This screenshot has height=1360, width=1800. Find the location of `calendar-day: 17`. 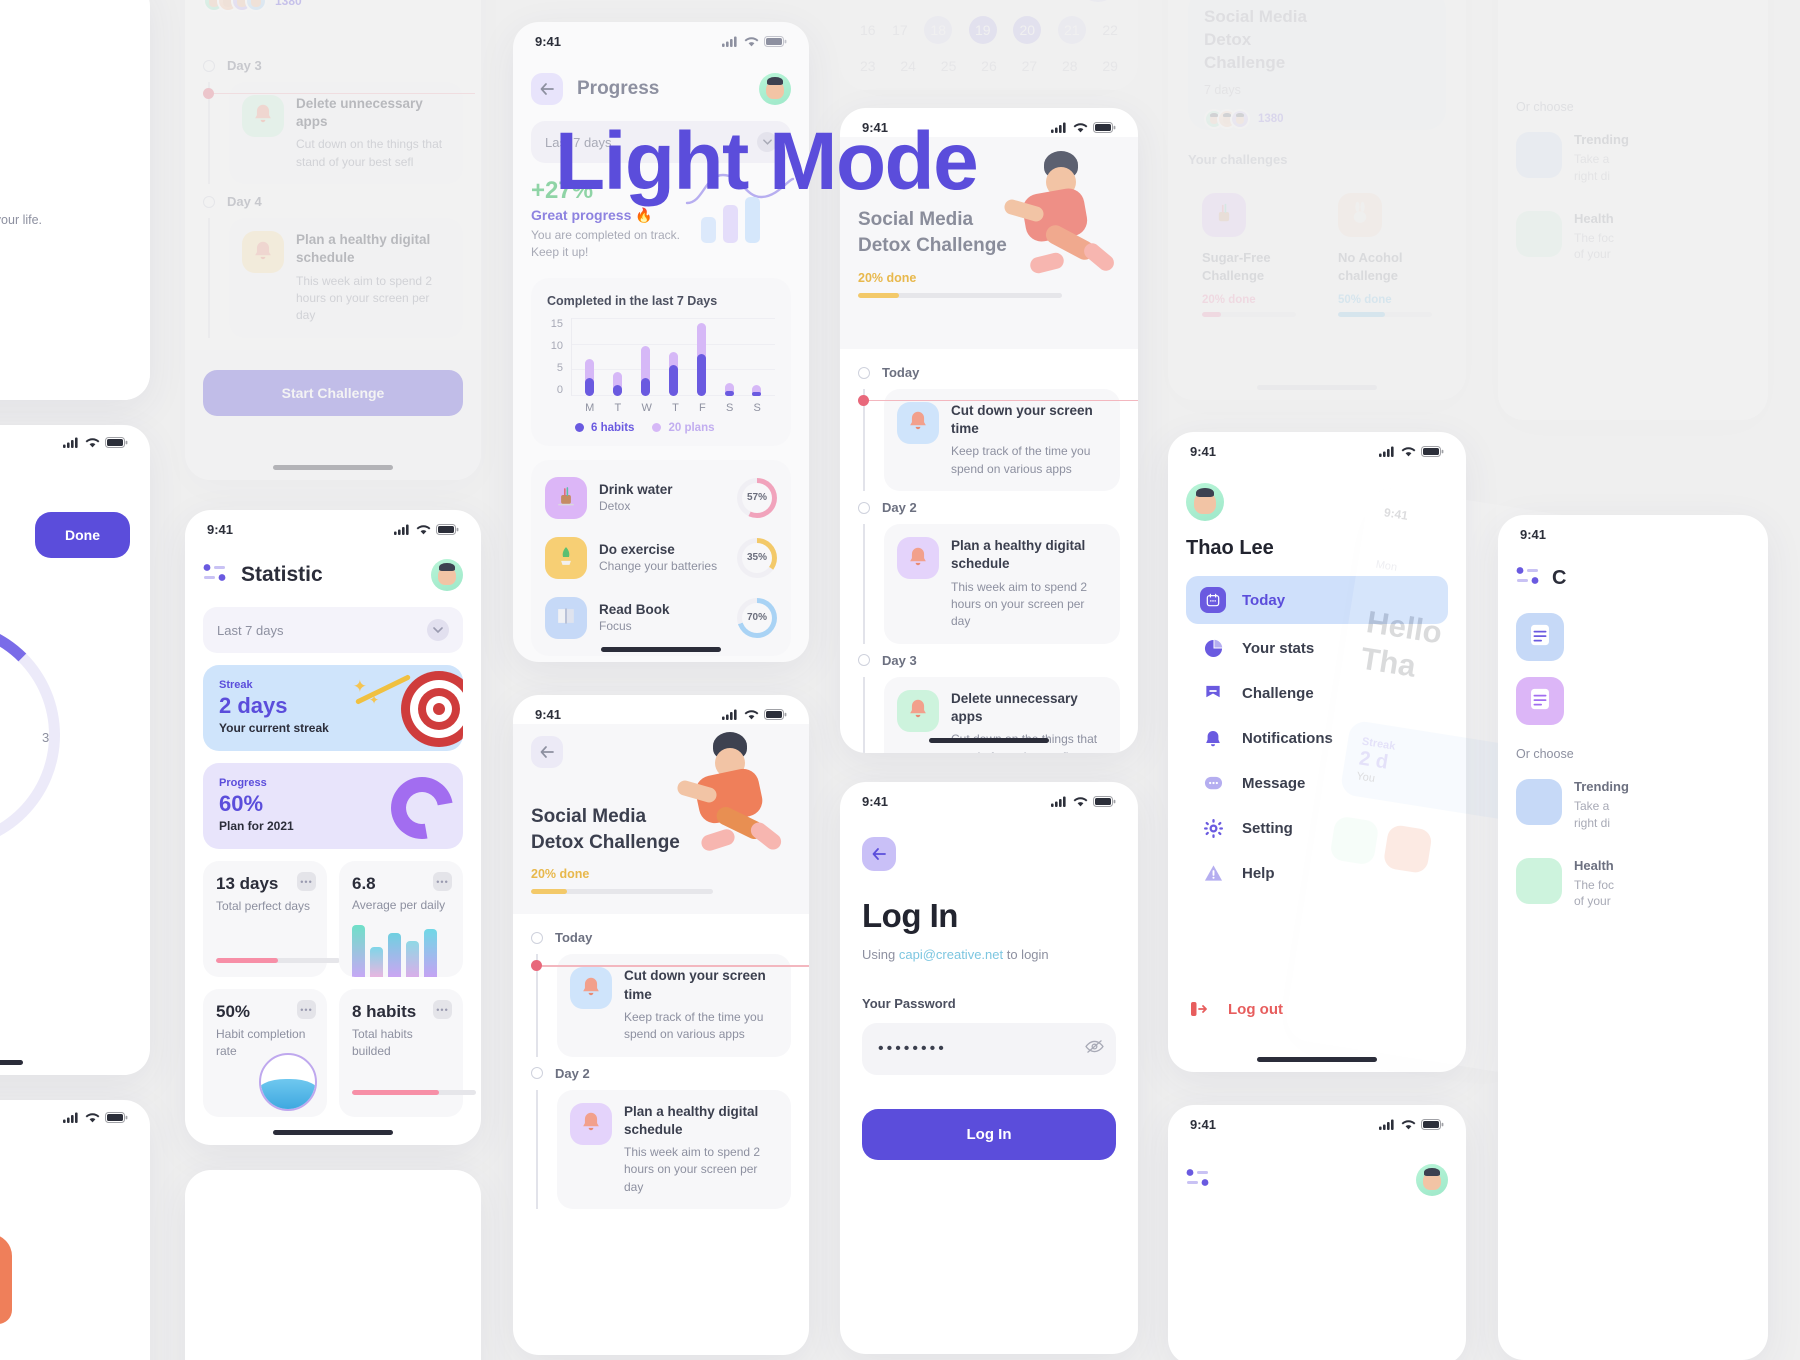

calendar-day: 17 is located at coordinates (900, 30).